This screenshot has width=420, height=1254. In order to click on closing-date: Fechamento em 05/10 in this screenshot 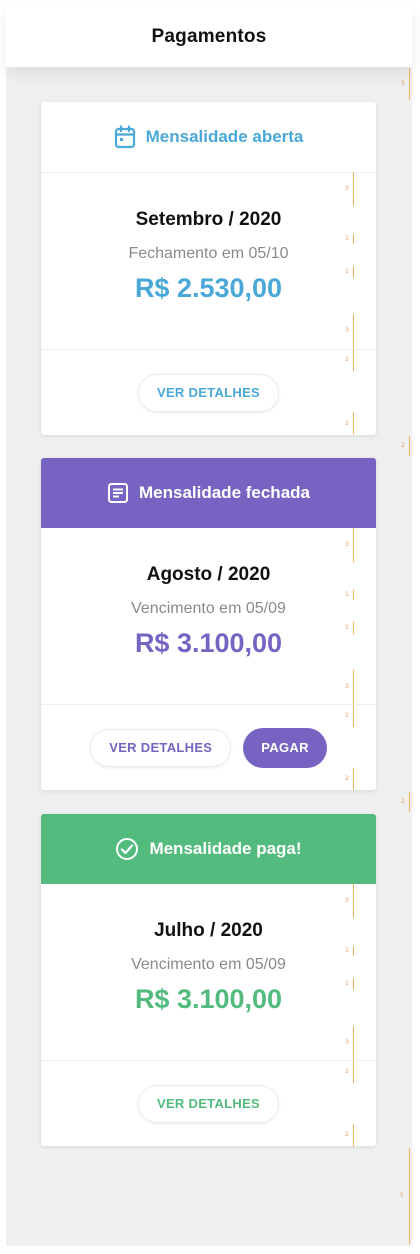, I will do `click(208, 253)`.